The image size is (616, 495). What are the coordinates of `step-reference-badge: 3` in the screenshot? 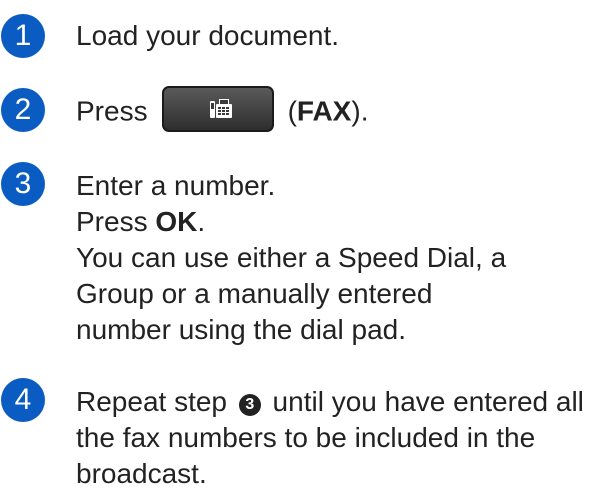 It's located at (249, 405).